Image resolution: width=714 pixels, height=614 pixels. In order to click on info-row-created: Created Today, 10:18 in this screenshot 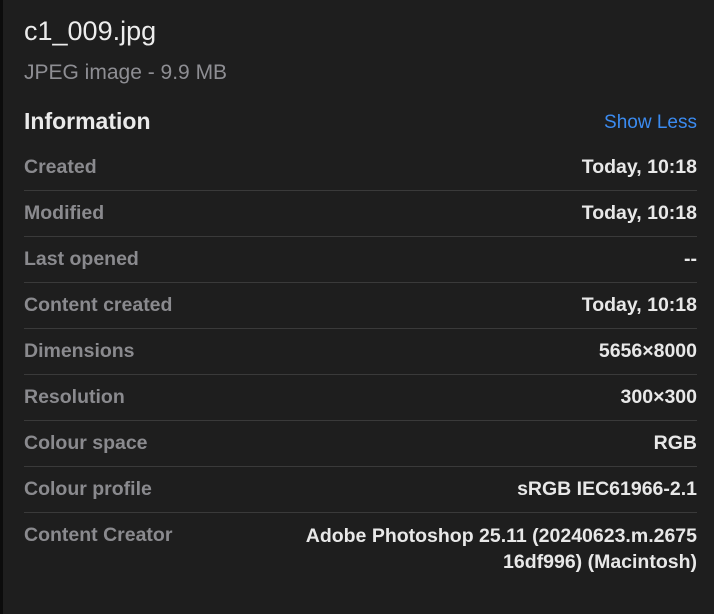, I will do `click(360, 168)`.